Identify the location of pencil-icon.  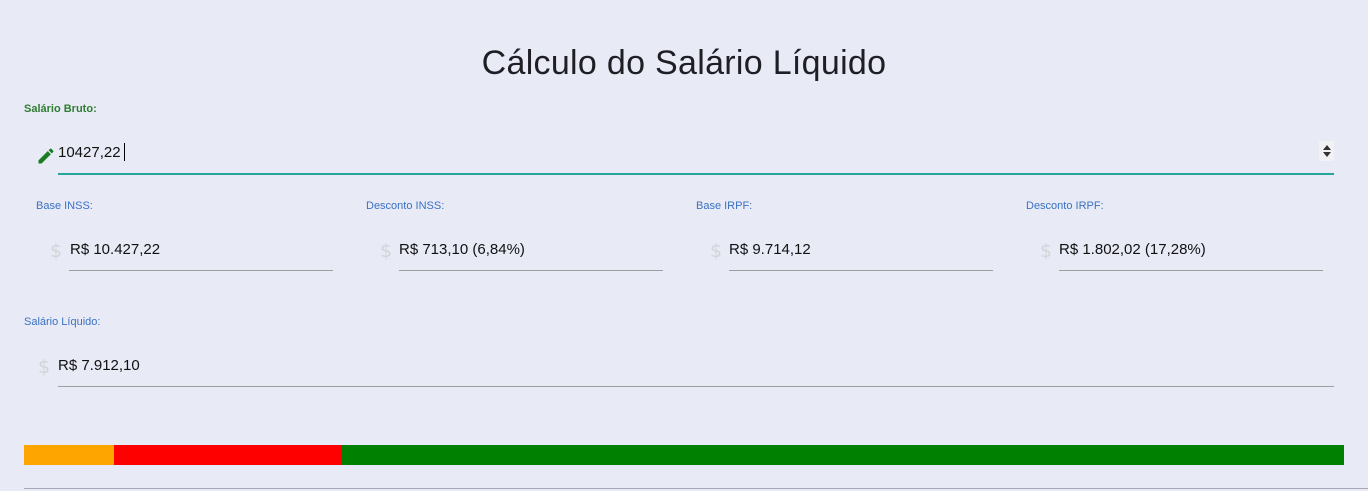
(46, 156).